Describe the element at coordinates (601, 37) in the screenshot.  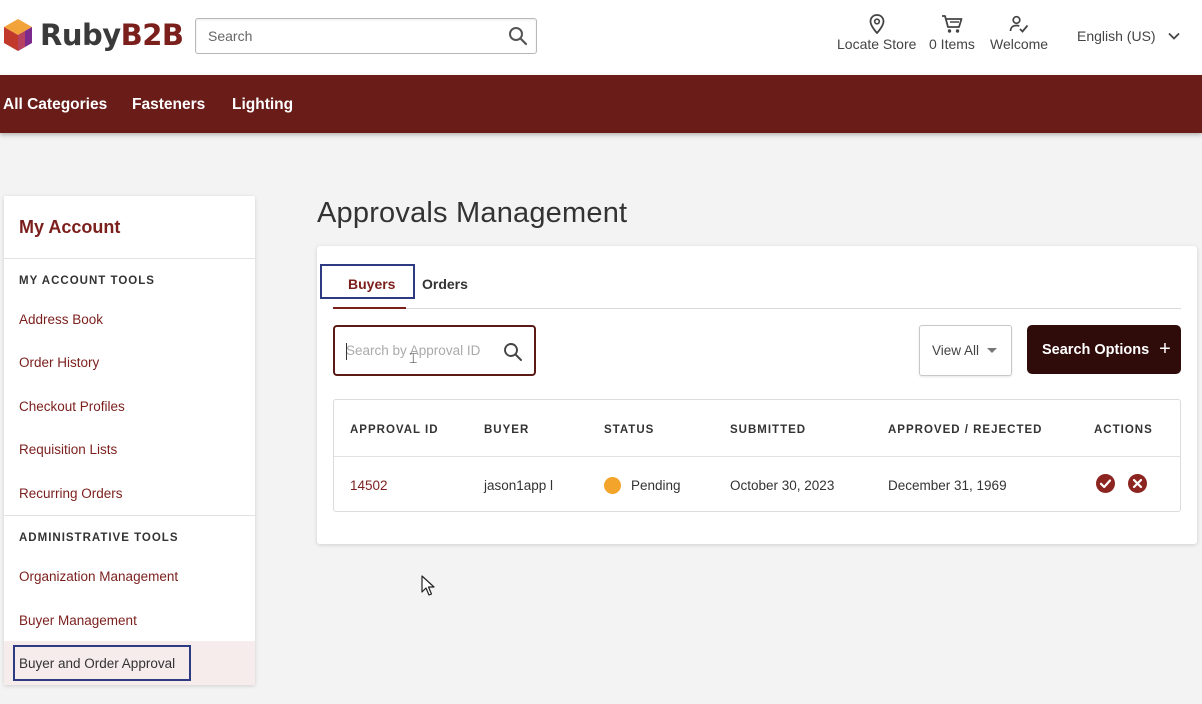
I see `site-header: RubyB2B Locate Store 0 Items Welcome` at that location.